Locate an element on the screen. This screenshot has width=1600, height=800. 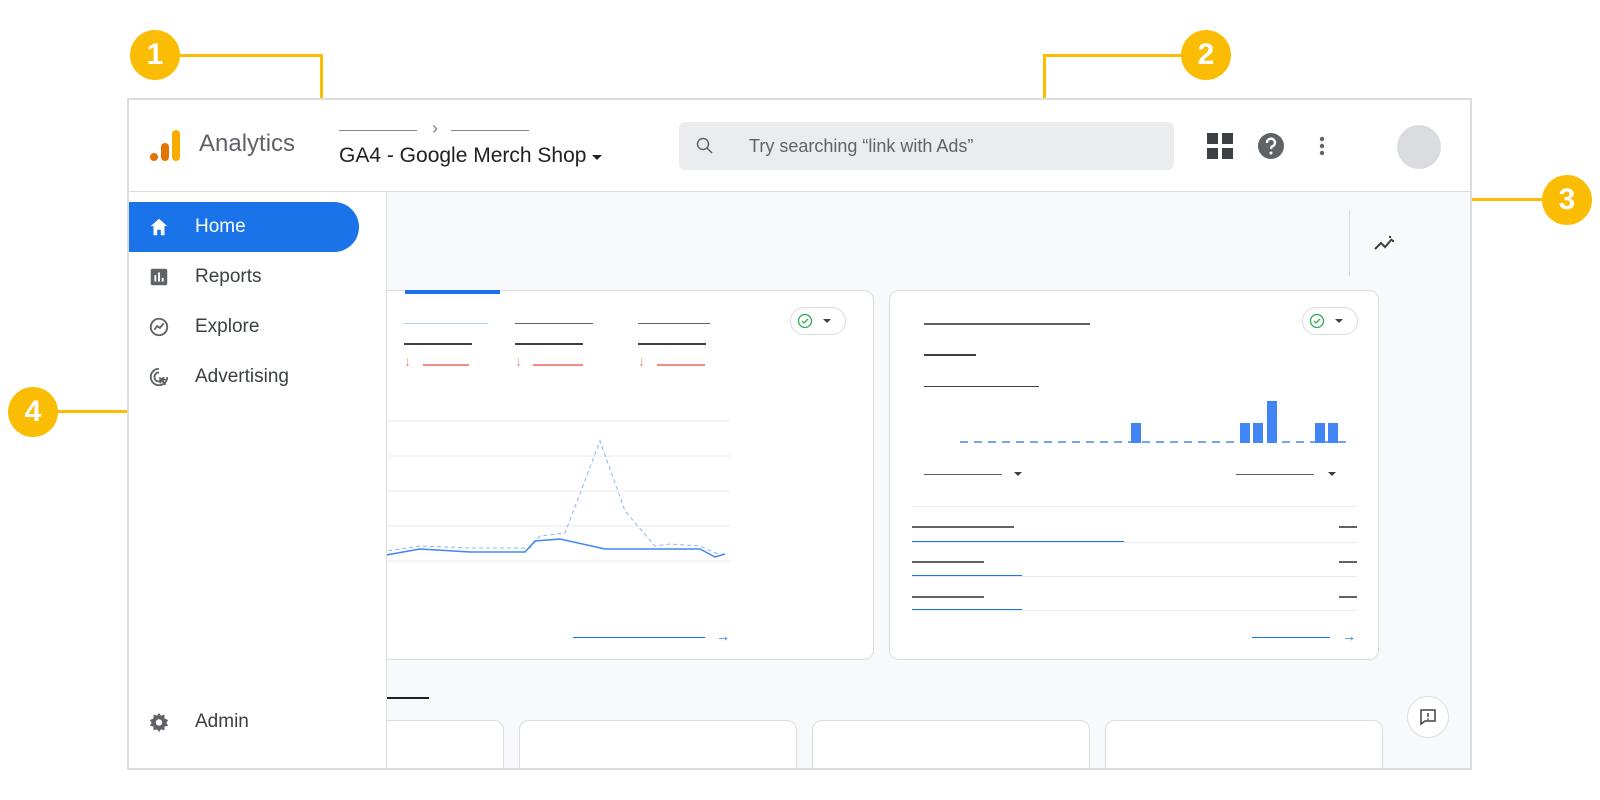
bar-chart-icon is located at coordinates (159, 277).